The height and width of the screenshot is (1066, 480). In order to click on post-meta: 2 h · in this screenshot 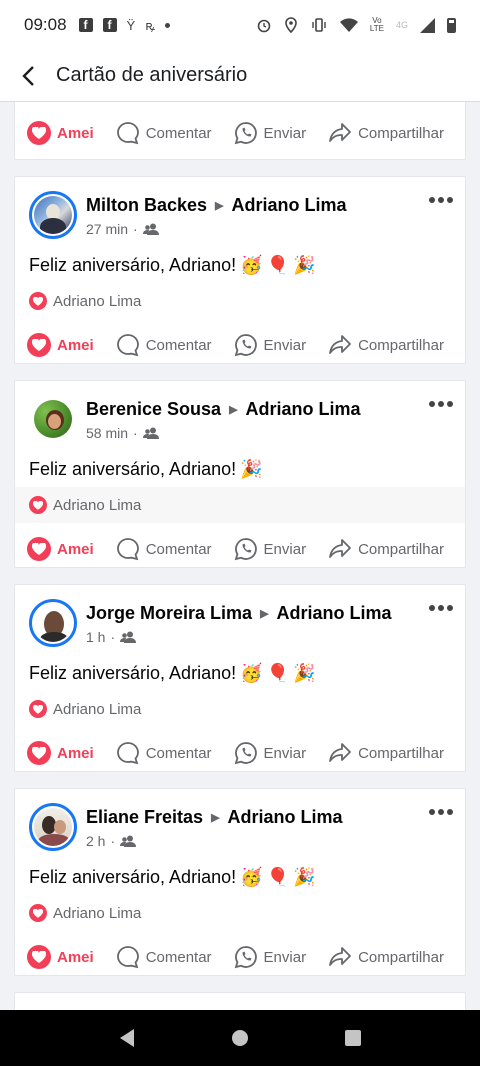, I will do `click(111, 841)`.